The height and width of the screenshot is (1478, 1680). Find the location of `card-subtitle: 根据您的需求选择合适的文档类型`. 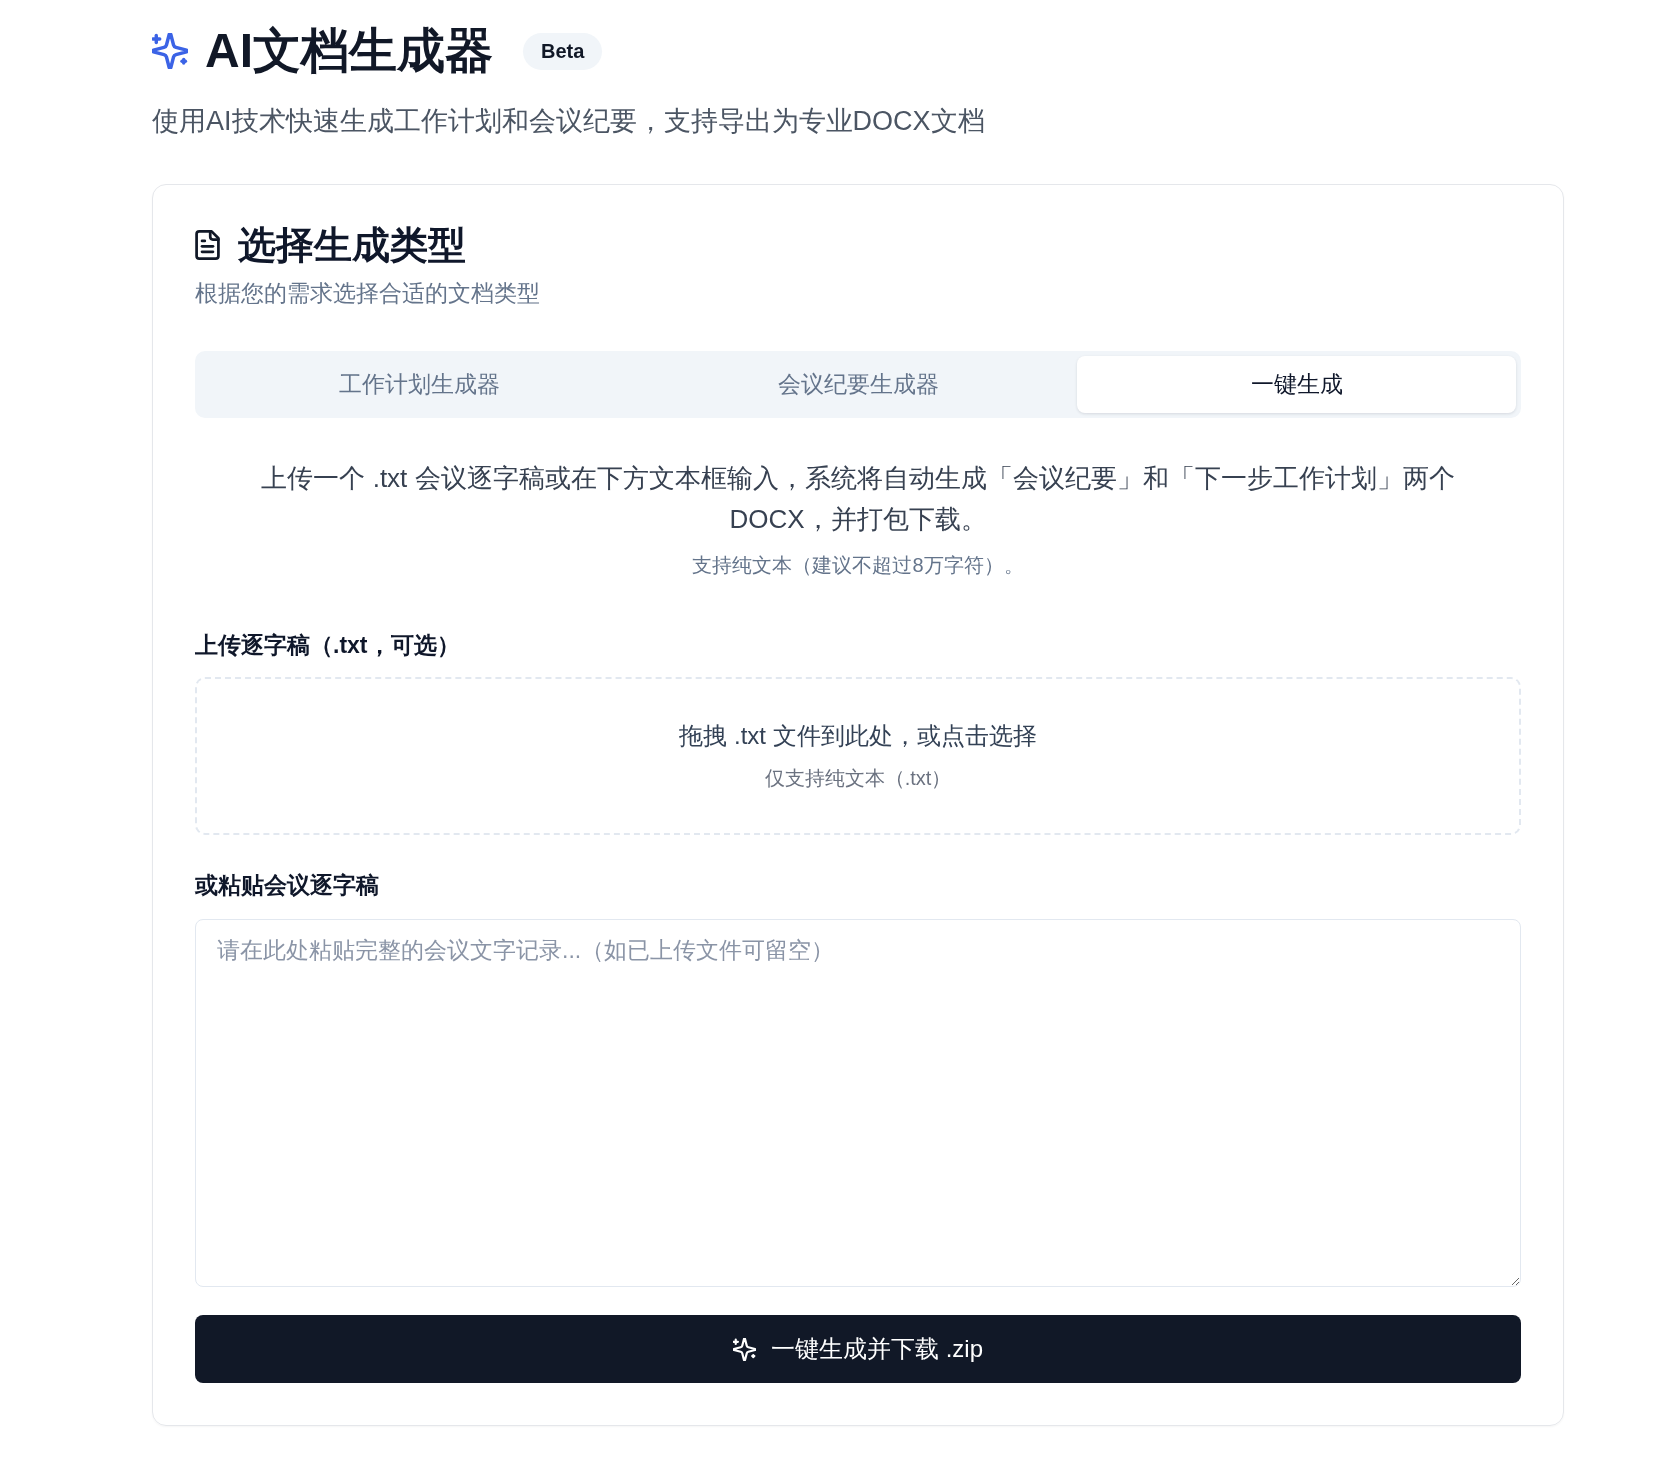

card-subtitle: 根据您的需求选择合适的文档类型 is located at coordinates (368, 293).